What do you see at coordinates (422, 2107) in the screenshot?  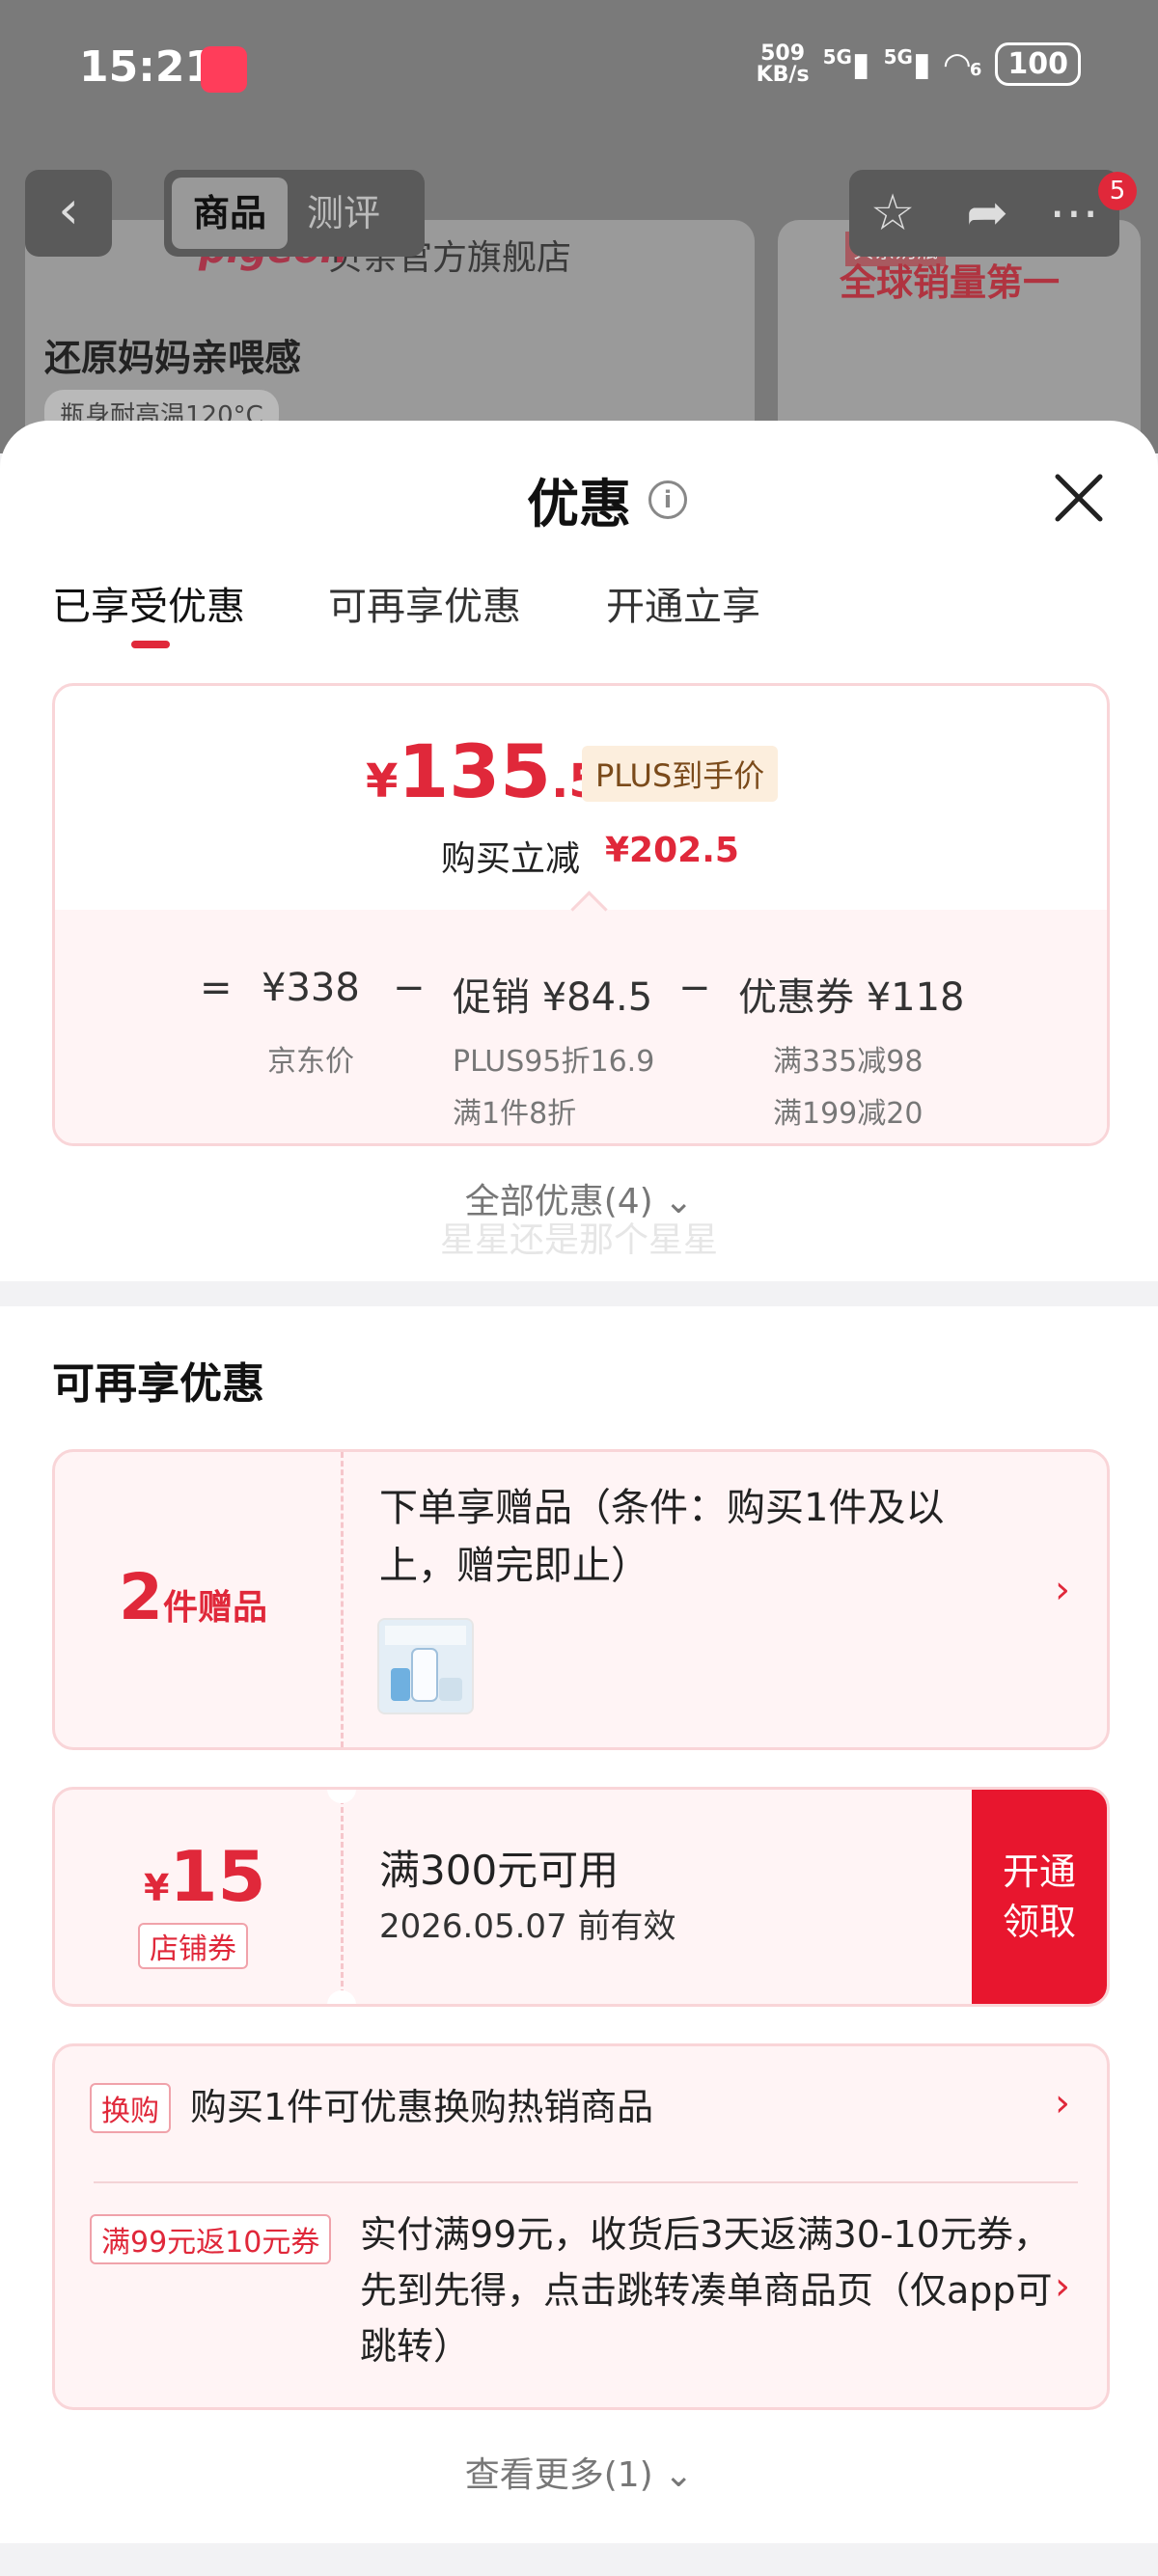 I see `promo-text: 购买1件可优惠换购热销商品` at bounding box center [422, 2107].